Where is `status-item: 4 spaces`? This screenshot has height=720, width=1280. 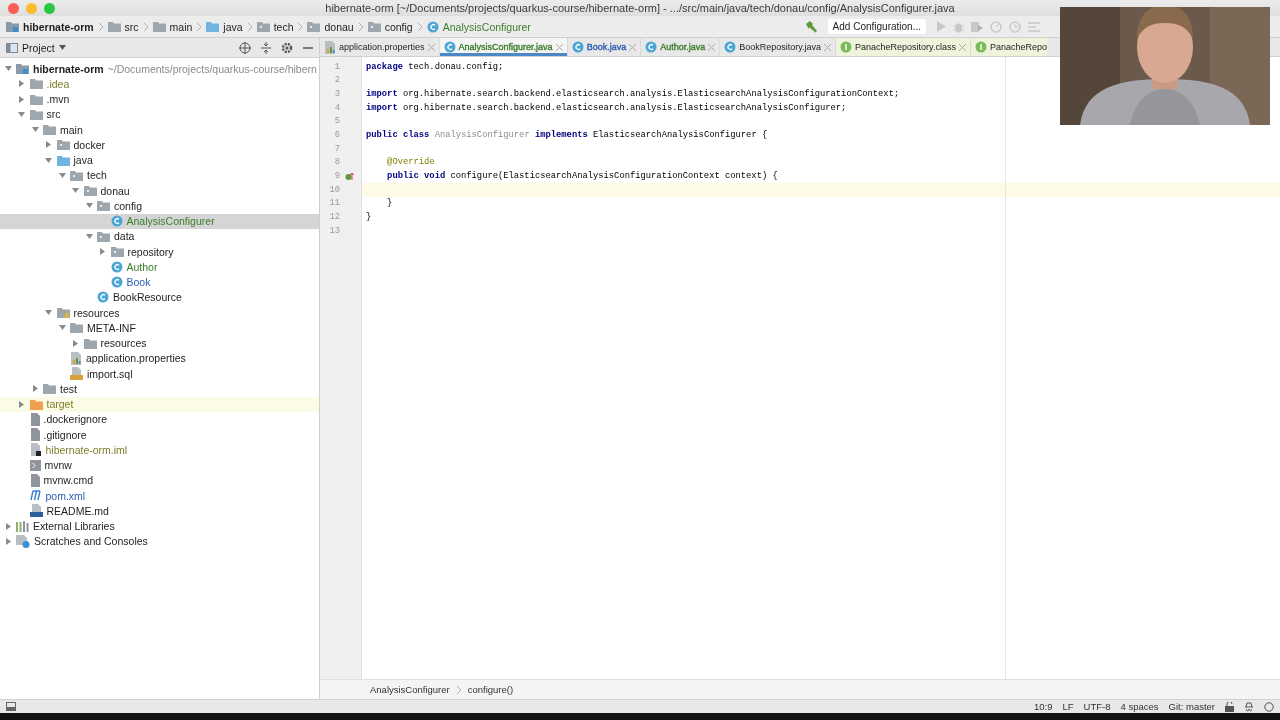
status-item: 4 spaces is located at coordinates (1139, 706).